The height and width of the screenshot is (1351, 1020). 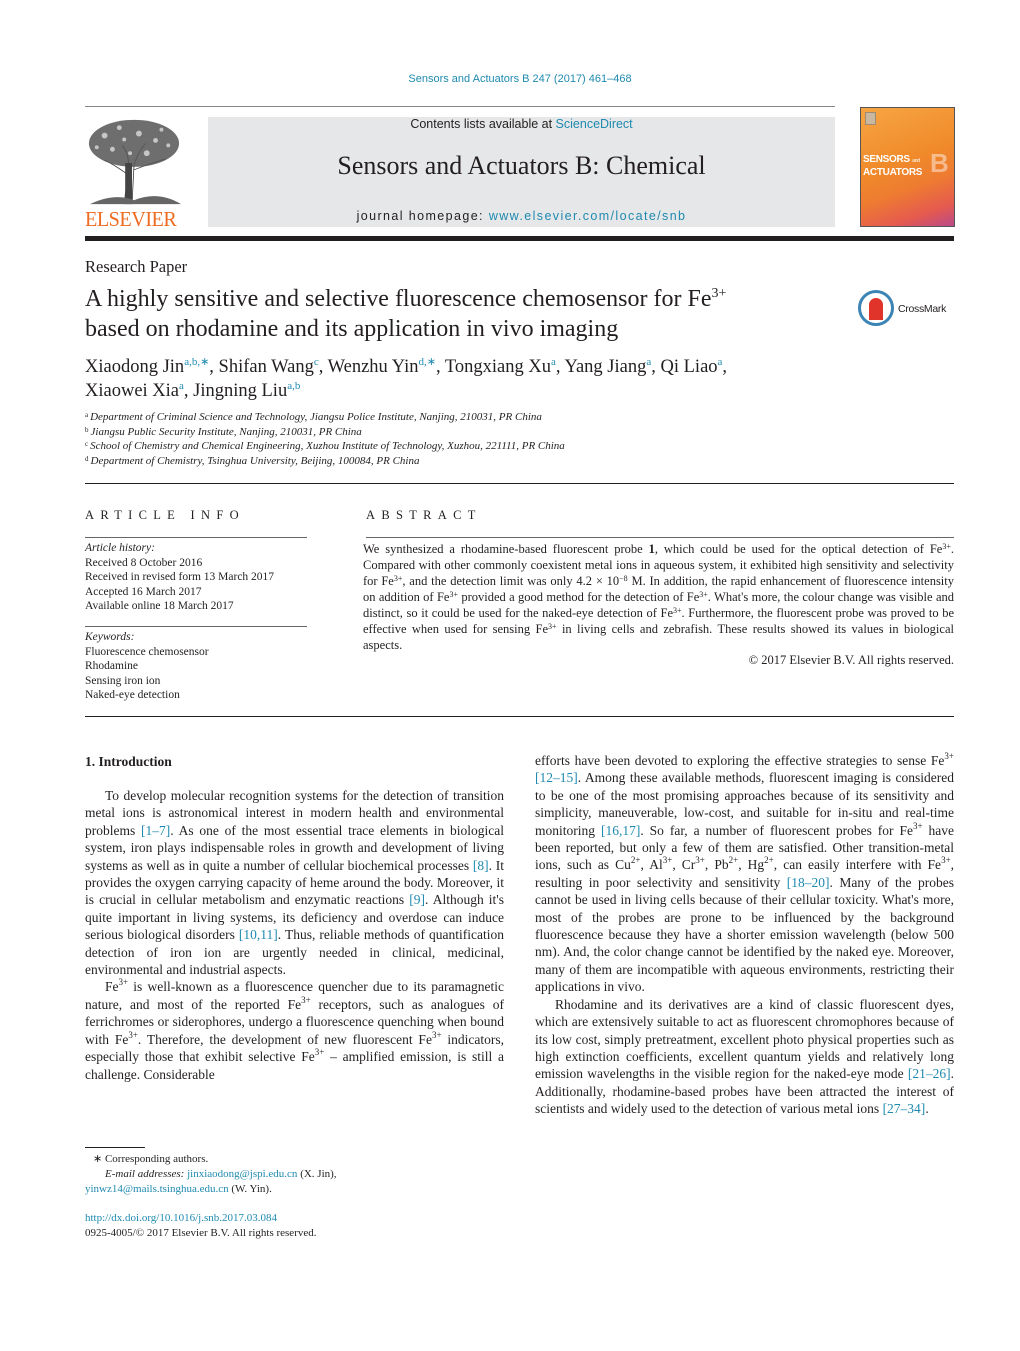 What do you see at coordinates (147, 695) in the screenshot?
I see `keyword: Naked-eye detection` at bounding box center [147, 695].